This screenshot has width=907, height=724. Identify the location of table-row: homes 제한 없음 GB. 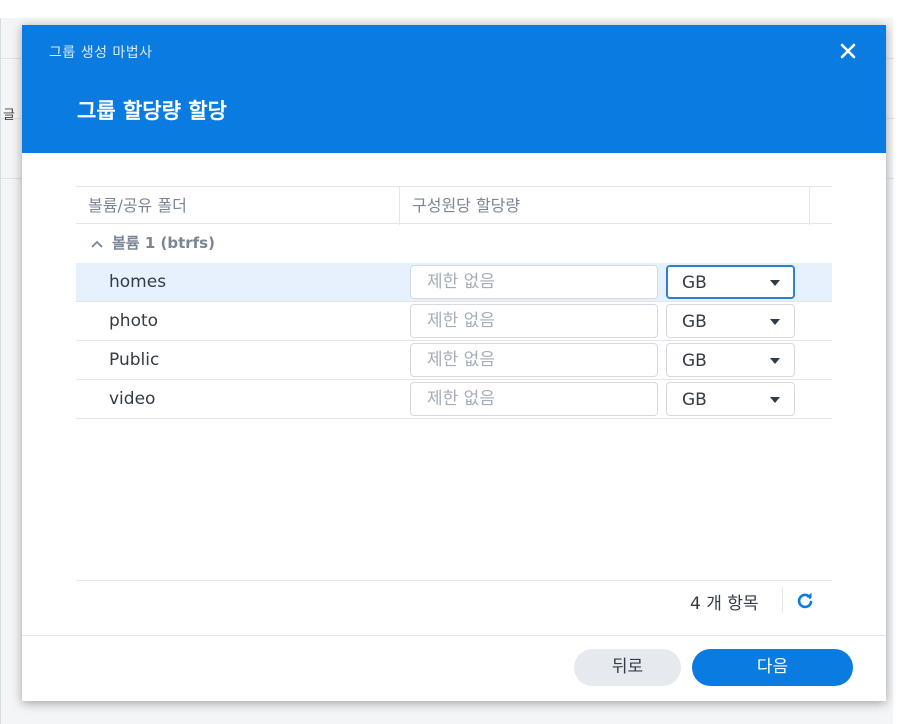
(454, 282).